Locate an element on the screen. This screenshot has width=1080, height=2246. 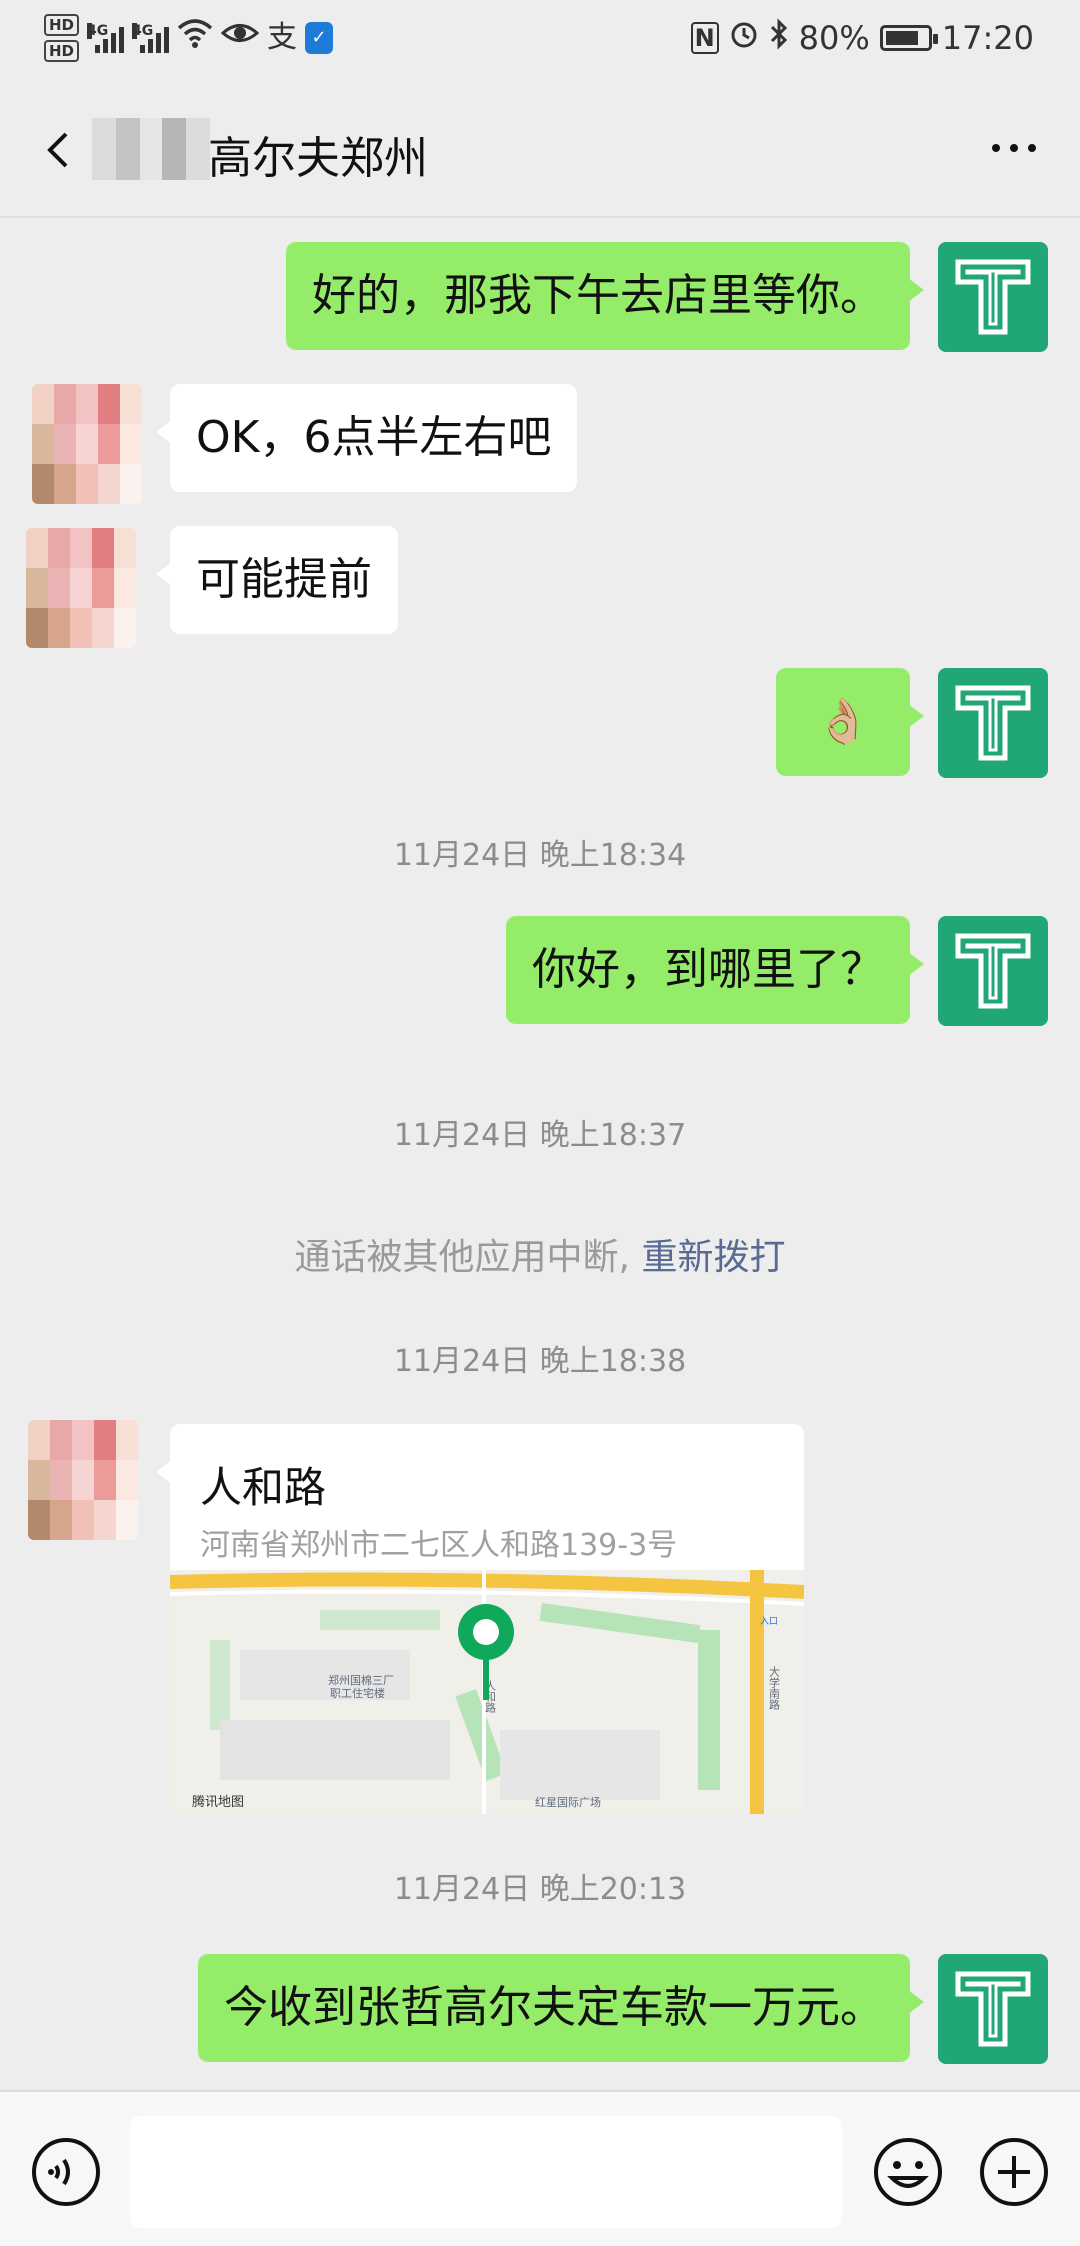
chevron-left-icon is located at coordinates (58, 150).